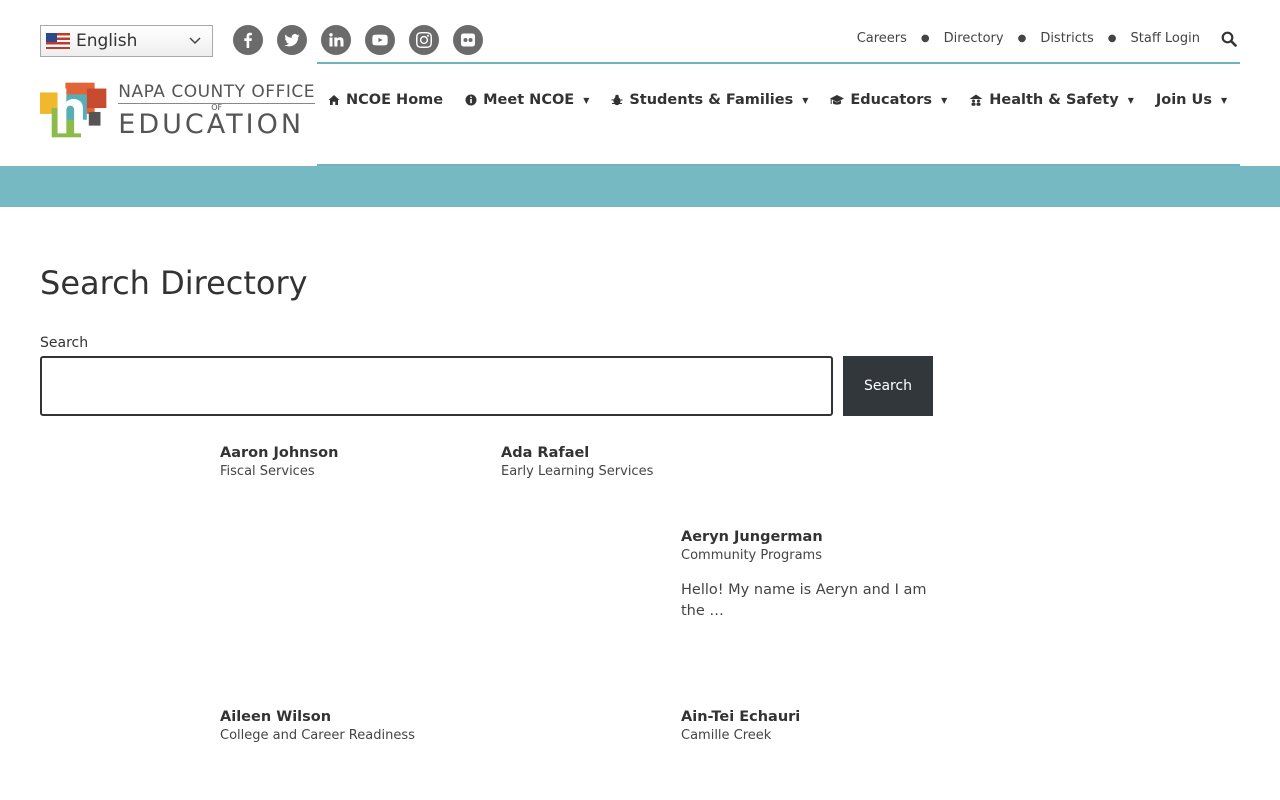 Image resolution: width=1280 pixels, height=800 pixels. What do you see at coordinates (279, 453) in the screenshot?
I see `person-name: Aaron Johnson` at bounding box center [279, 453].